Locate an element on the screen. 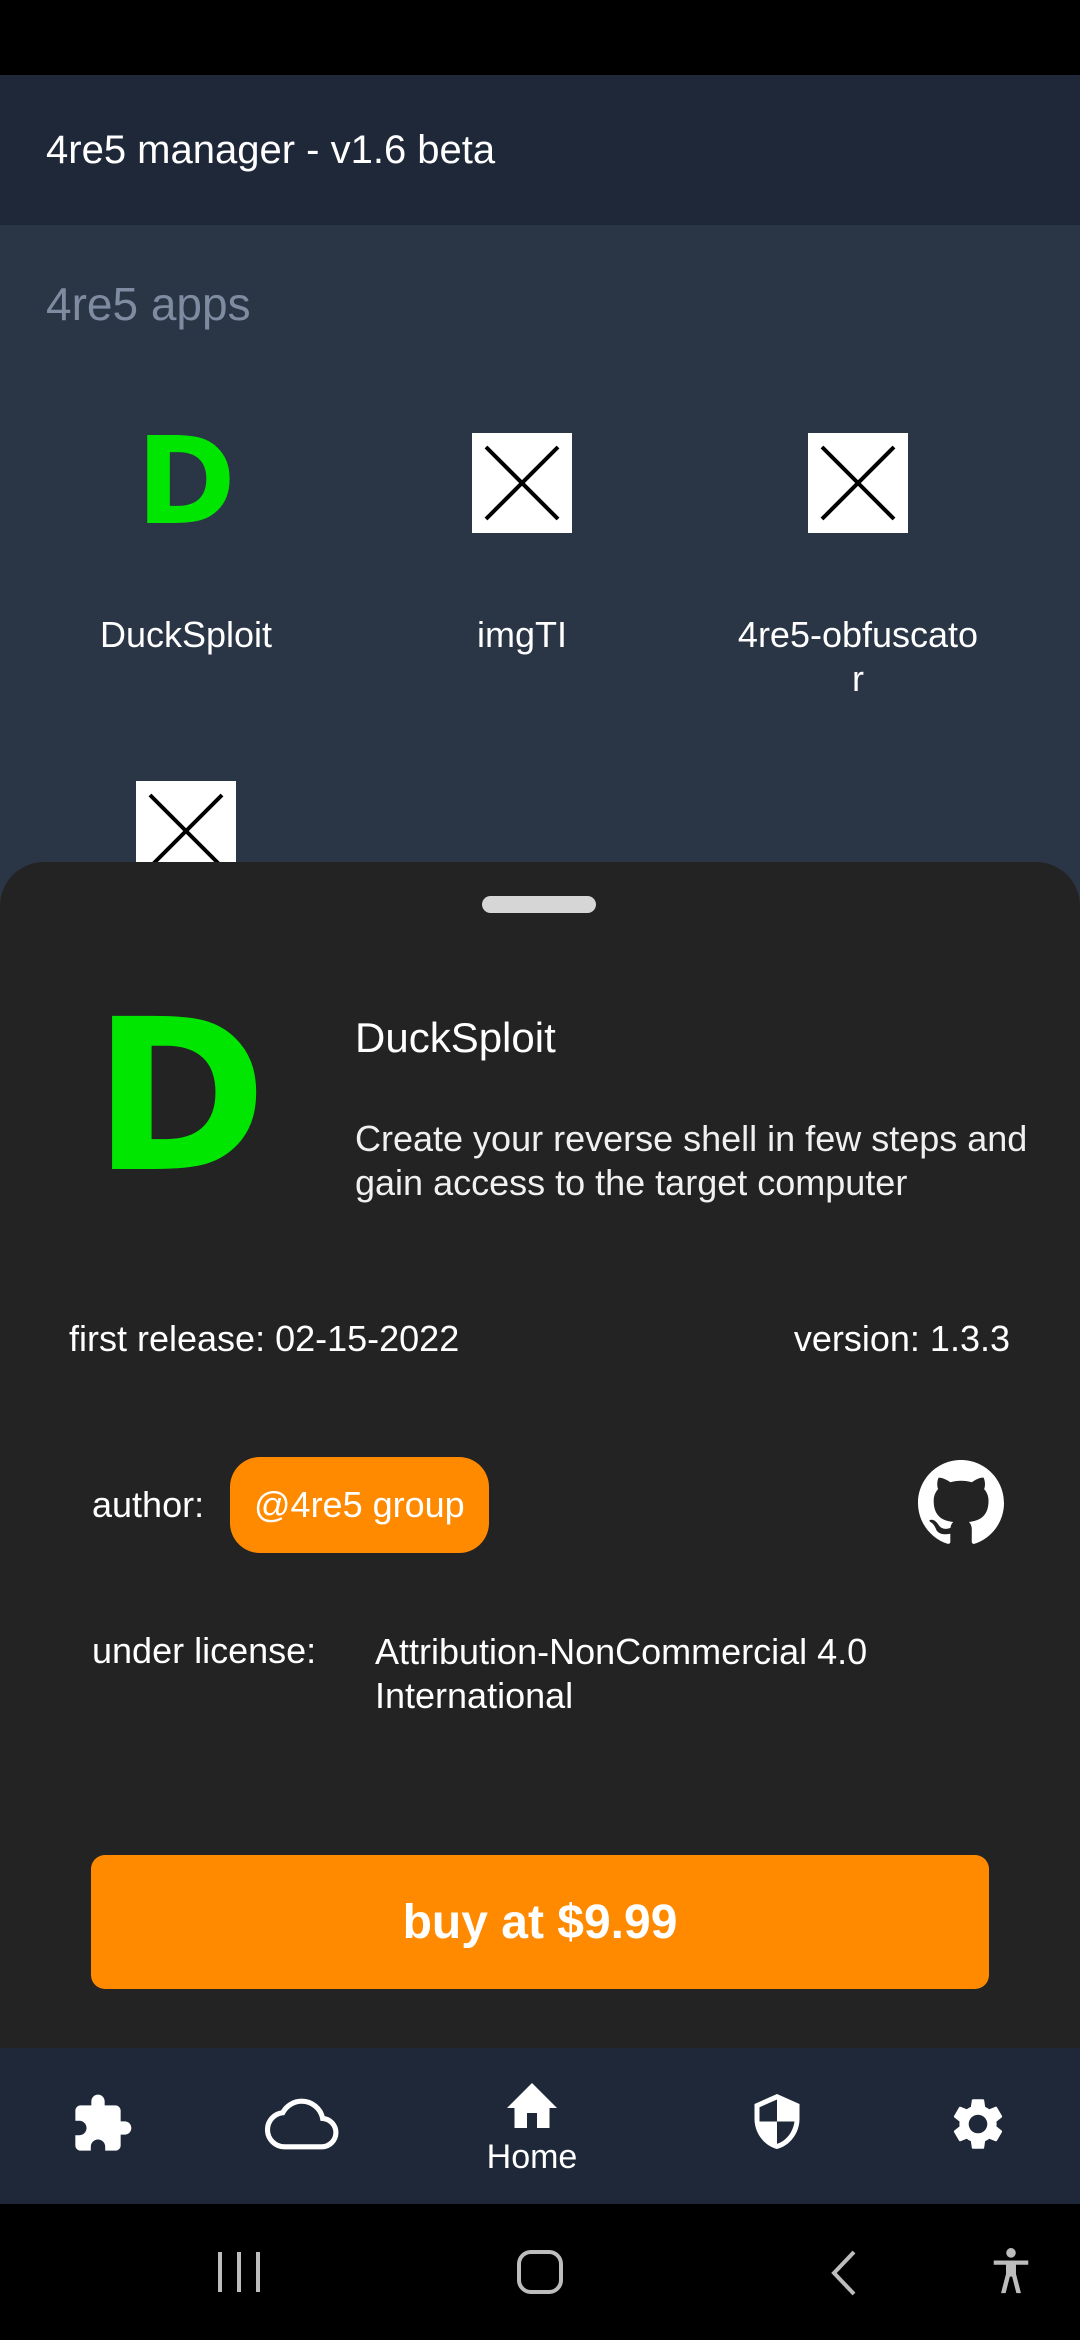 This screenshot has width=1080, height=2340. back-icon is located at coordinates (843, 2275).